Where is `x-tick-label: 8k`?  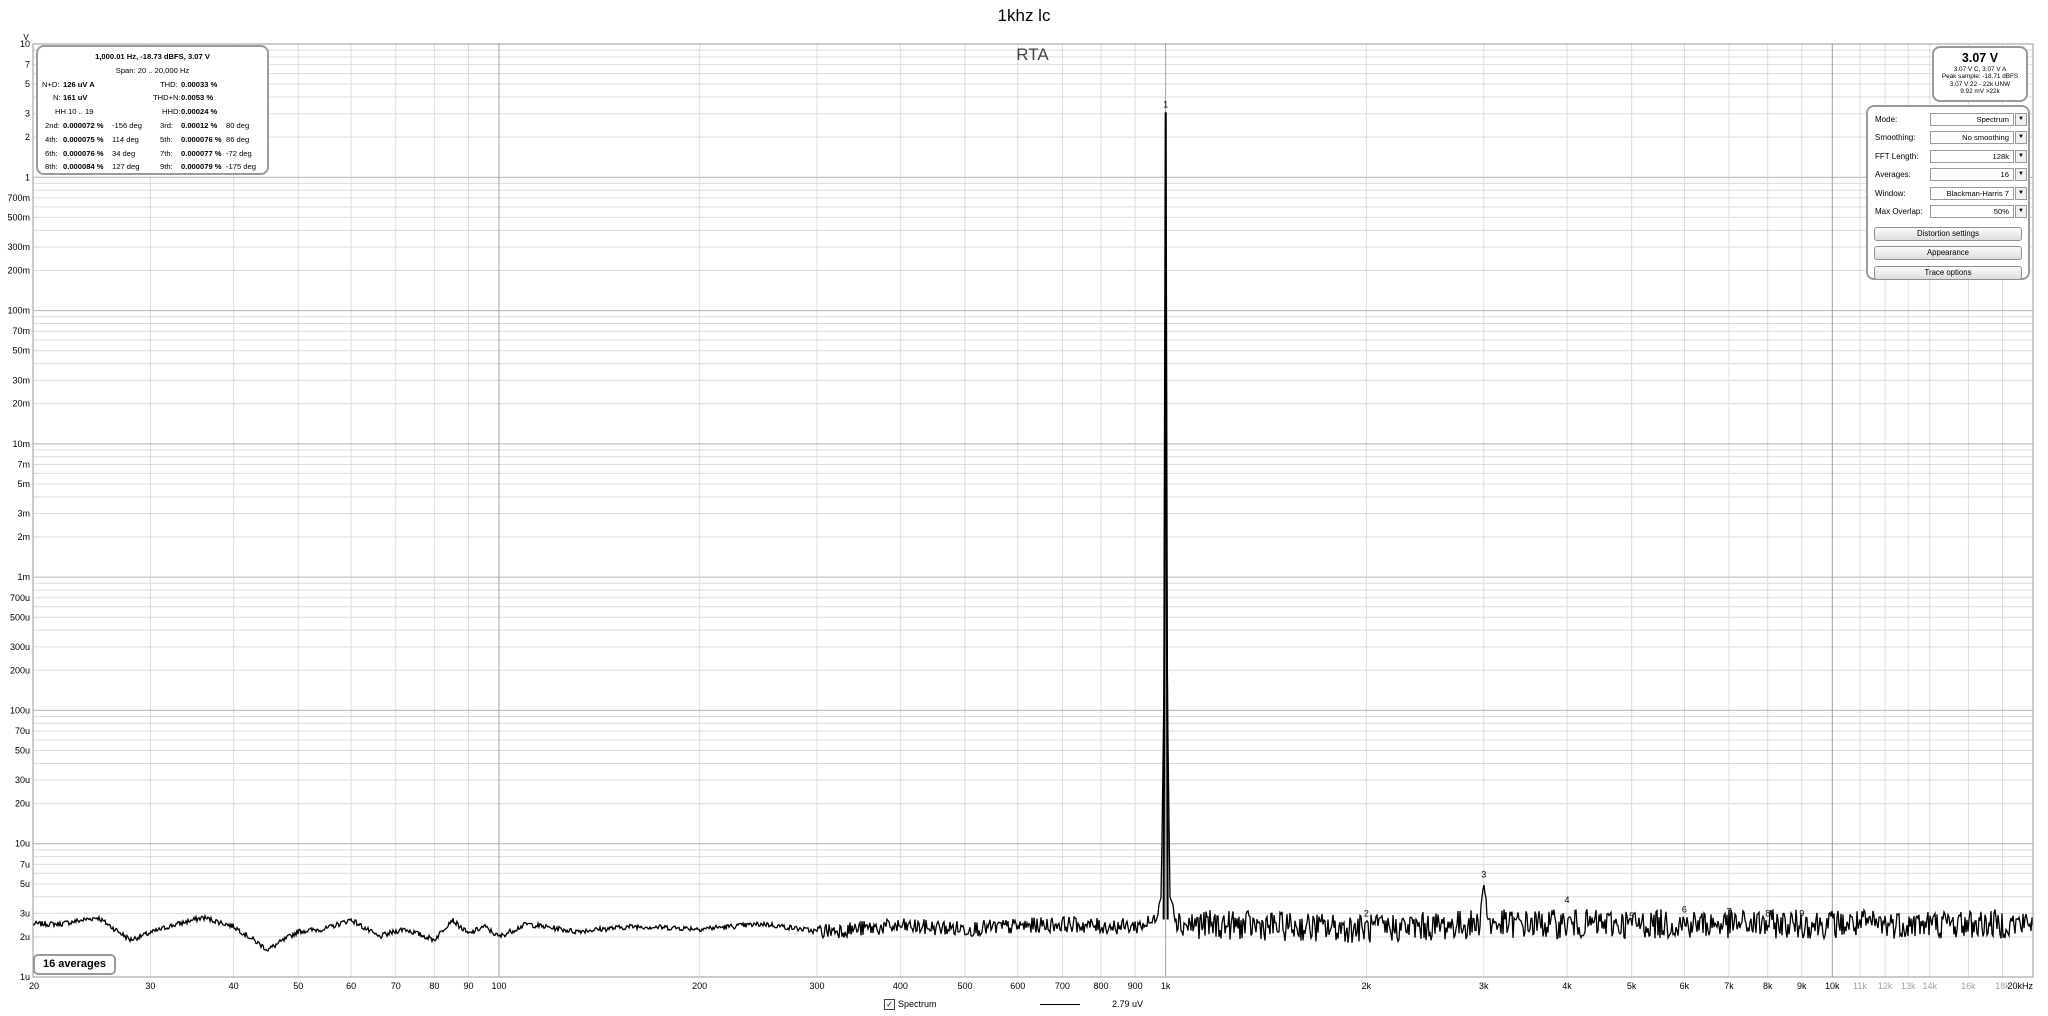
x-tick-label: 8k is located at coordinates (1768, 986).